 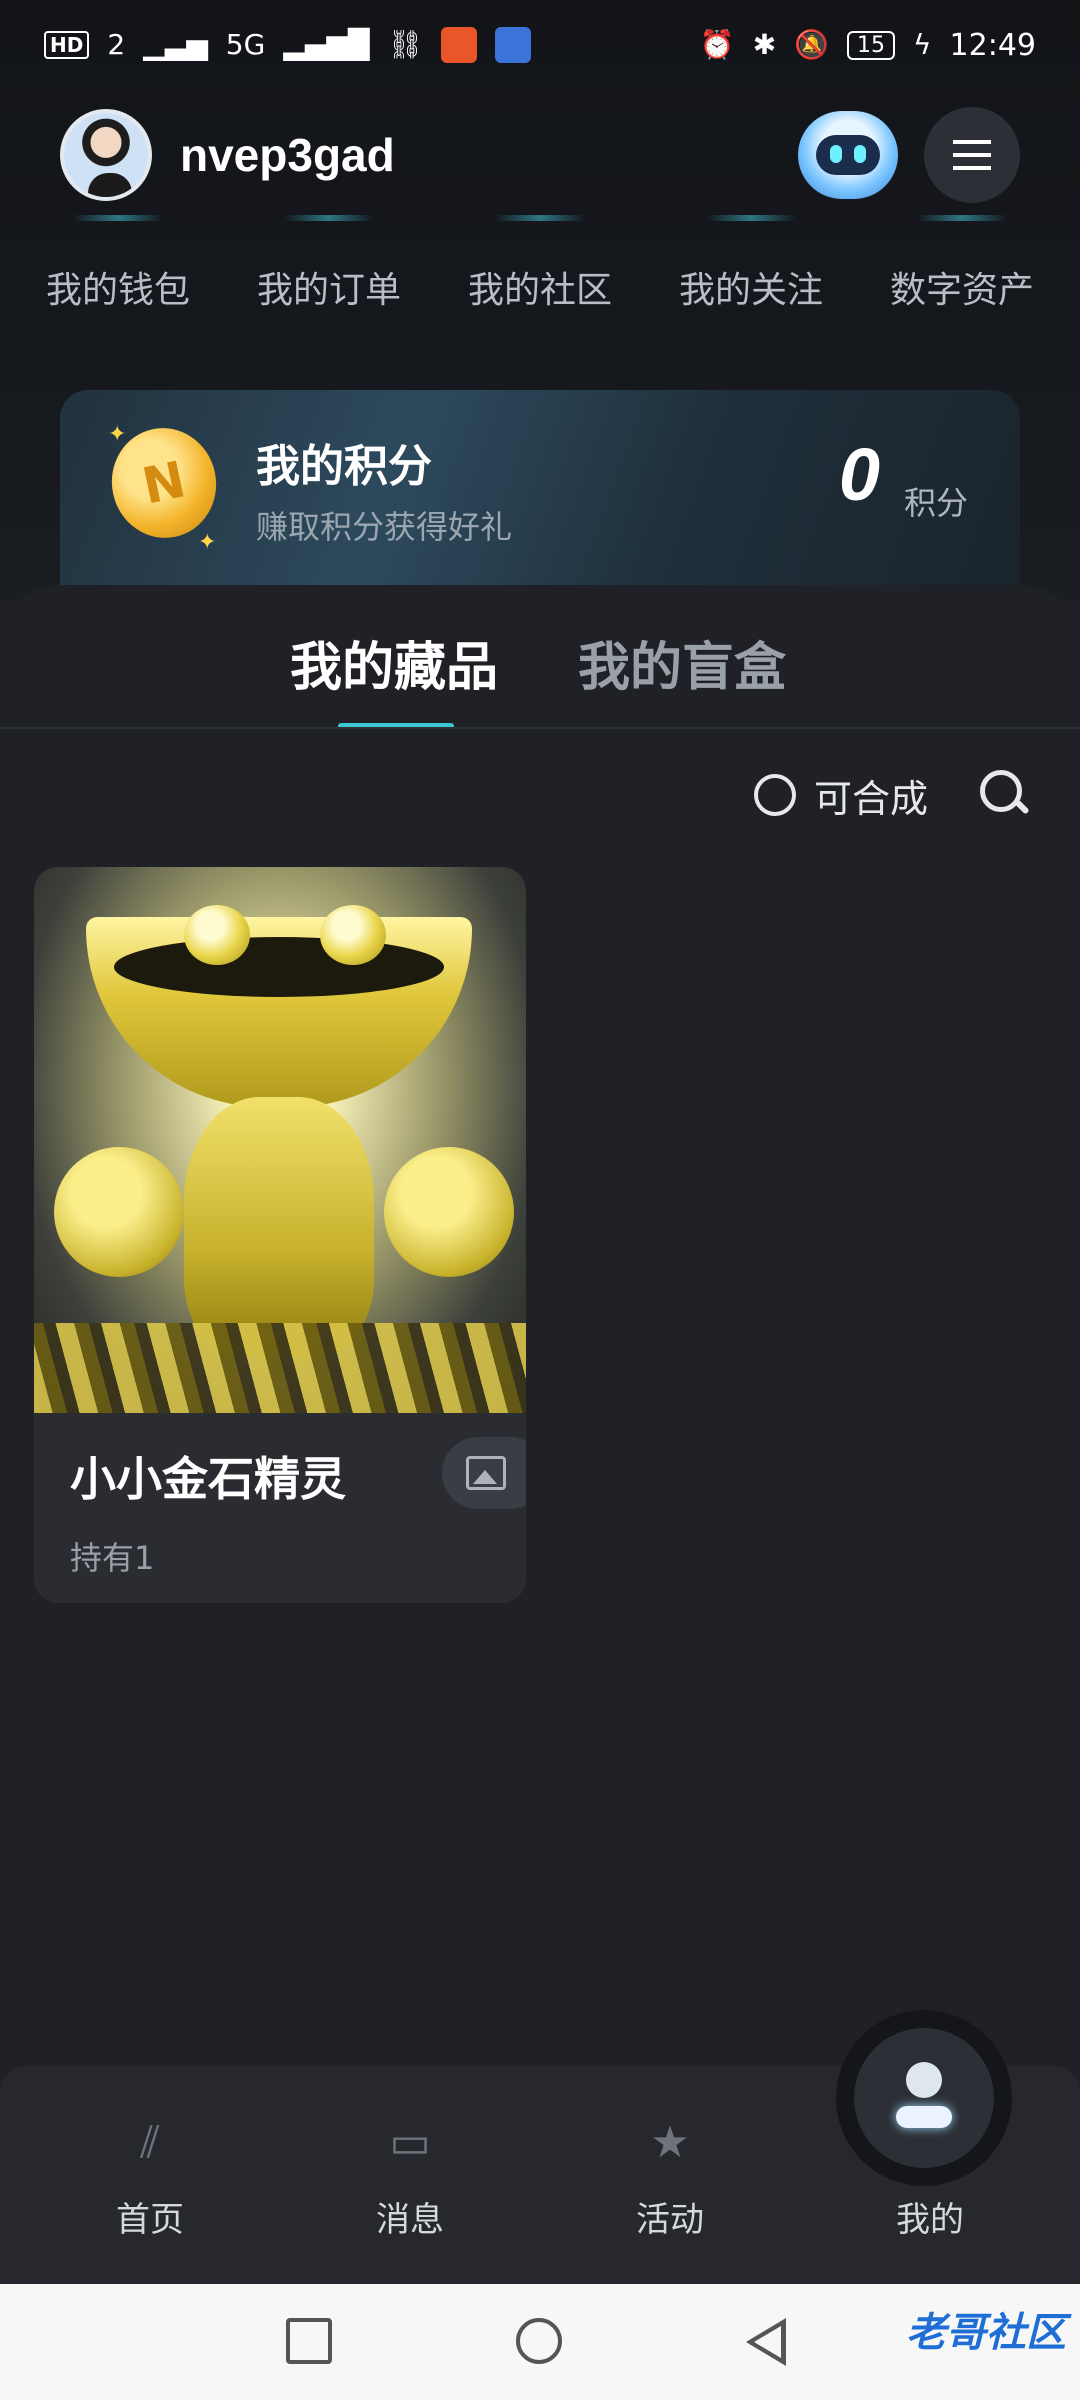 What do you see at coordinates (812, 44) in the screenshot?
I see `mute-bell-icon: 🔕` at bounding box center [812, 44].